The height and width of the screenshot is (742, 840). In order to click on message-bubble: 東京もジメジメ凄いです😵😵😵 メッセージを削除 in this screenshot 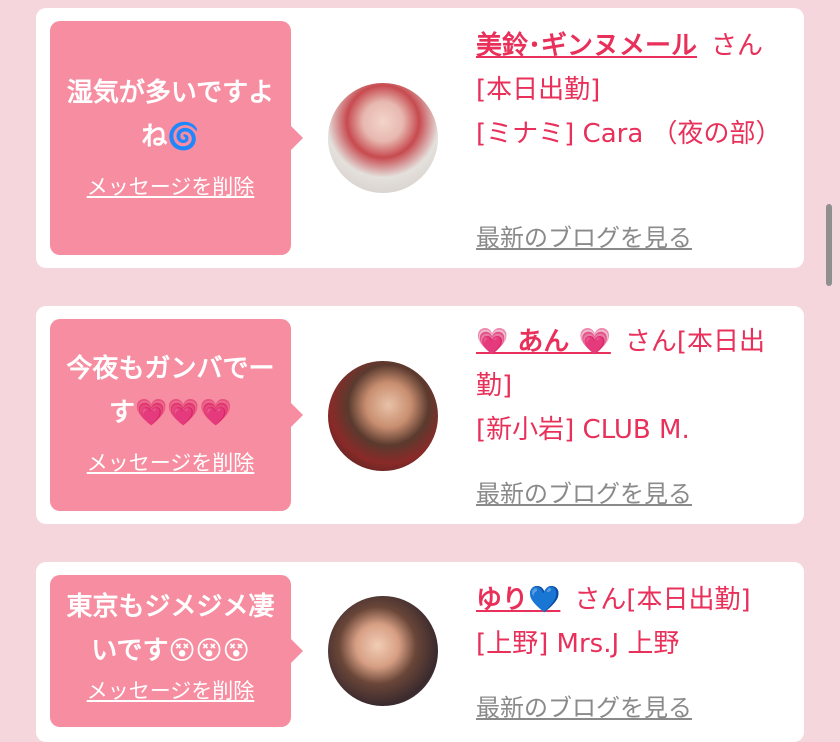, I will do `click(176, 651)`.